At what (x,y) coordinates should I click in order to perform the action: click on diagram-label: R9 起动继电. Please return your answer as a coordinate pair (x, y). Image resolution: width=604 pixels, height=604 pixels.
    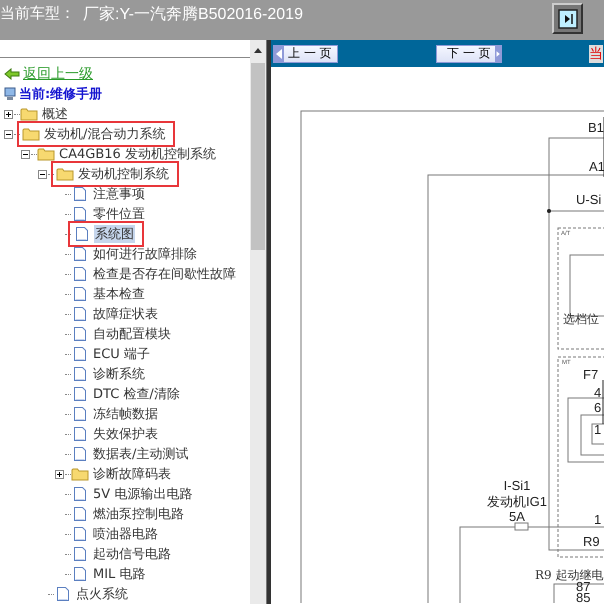
    Looking at the image, I should click on (569, 575).